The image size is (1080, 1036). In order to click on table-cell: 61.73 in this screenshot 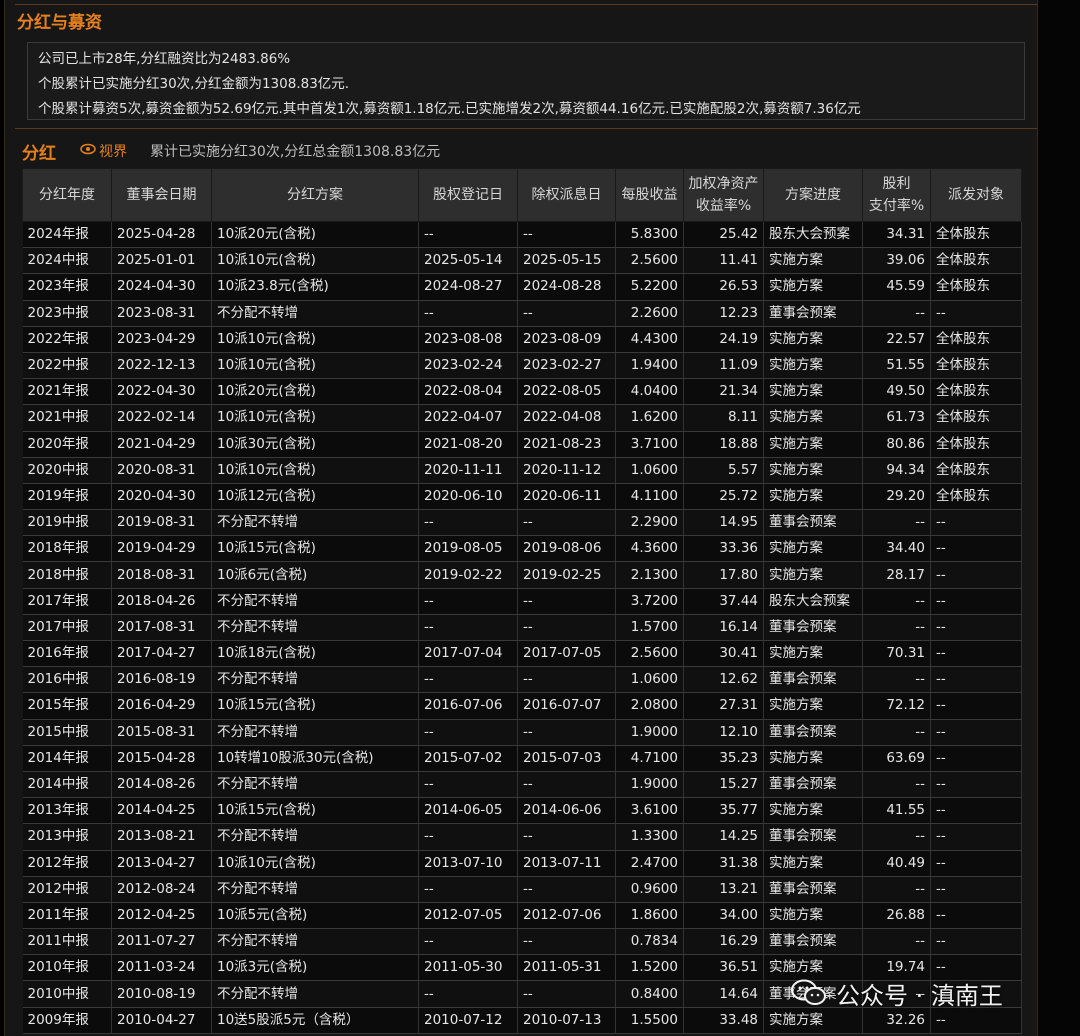, I will do `click(896, 418)`.